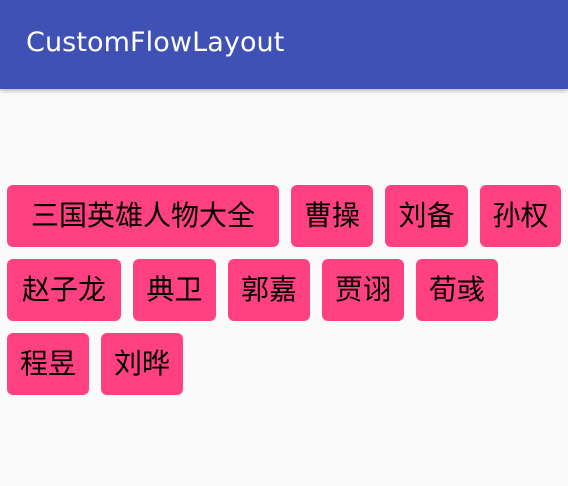  Describe the element at coordinates (48, 364) in the screenshot. I see `tag-item: 程昱` at that location.